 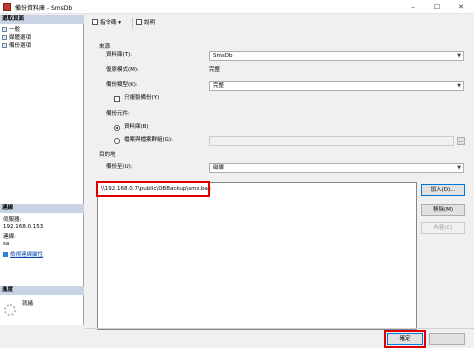 What do you see at coordinates (28, 304) in the screenshot?
I see `progress-status: 就緒` at bounding box center [28, 304].